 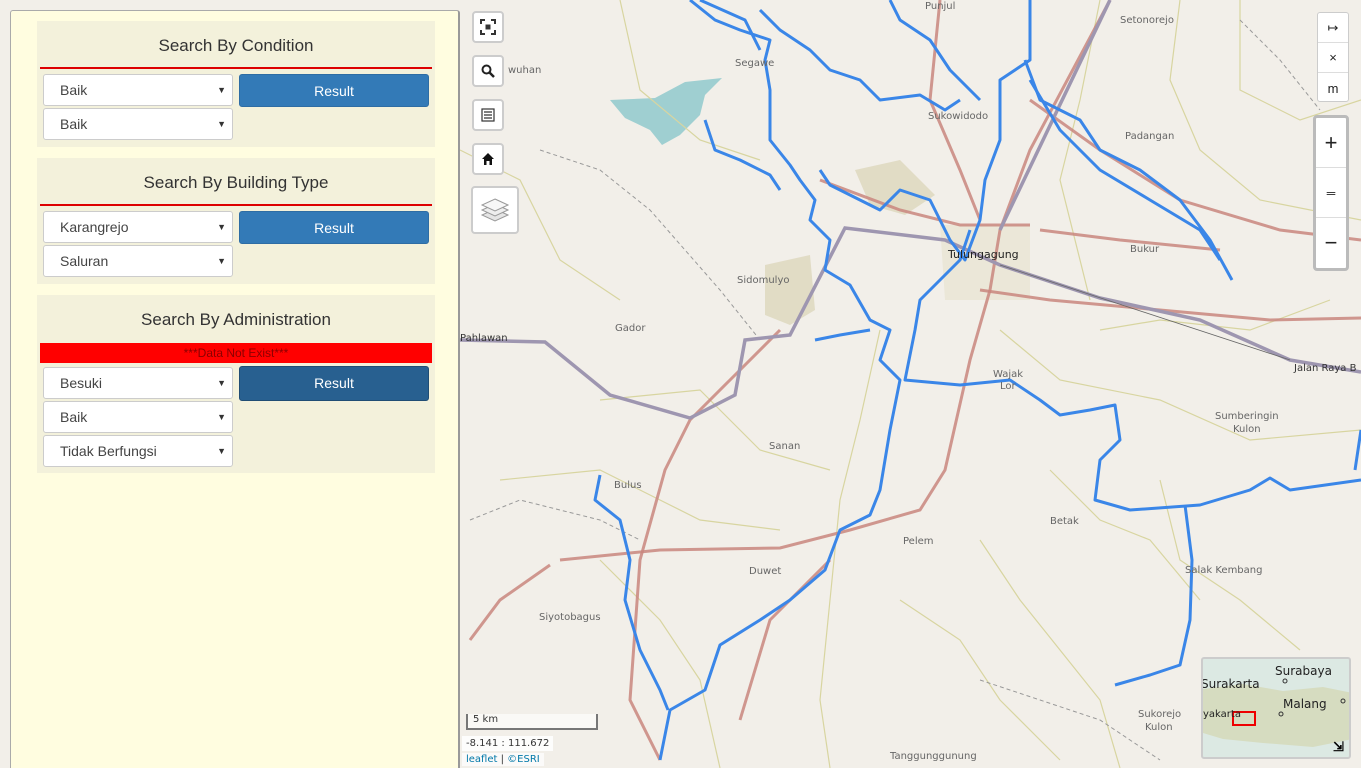 What do you see at coordinates (755, 63) in the screenshot?
I see `place-segawe: Segawe` at bounding box center [755, 63].